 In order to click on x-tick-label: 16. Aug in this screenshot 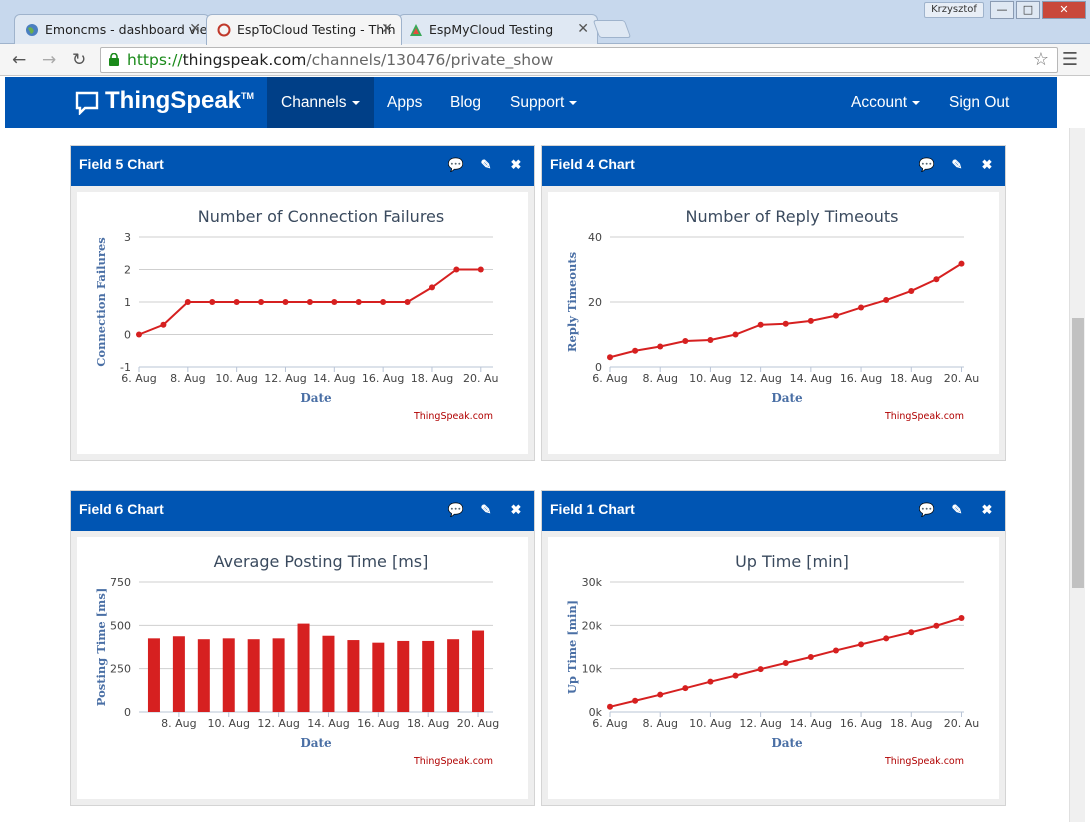, I will do `click(861, 378)`.